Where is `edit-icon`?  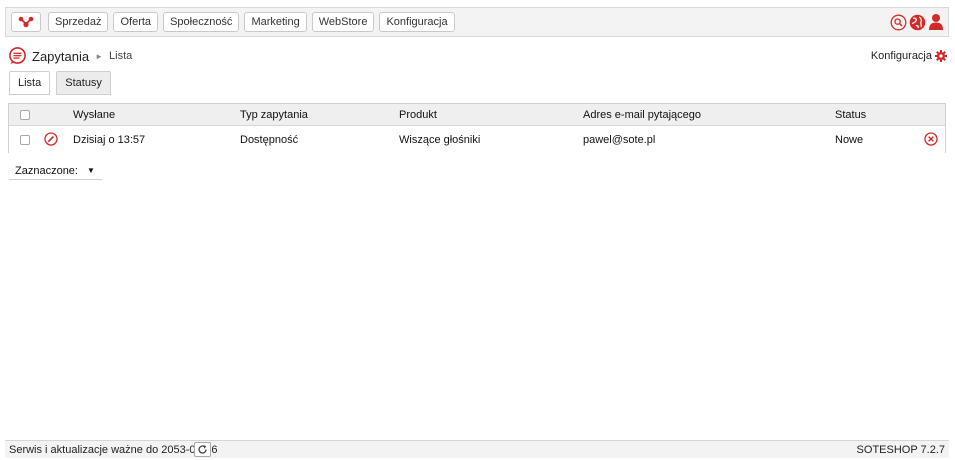 edit-icon is located at coordinates (51, 139).